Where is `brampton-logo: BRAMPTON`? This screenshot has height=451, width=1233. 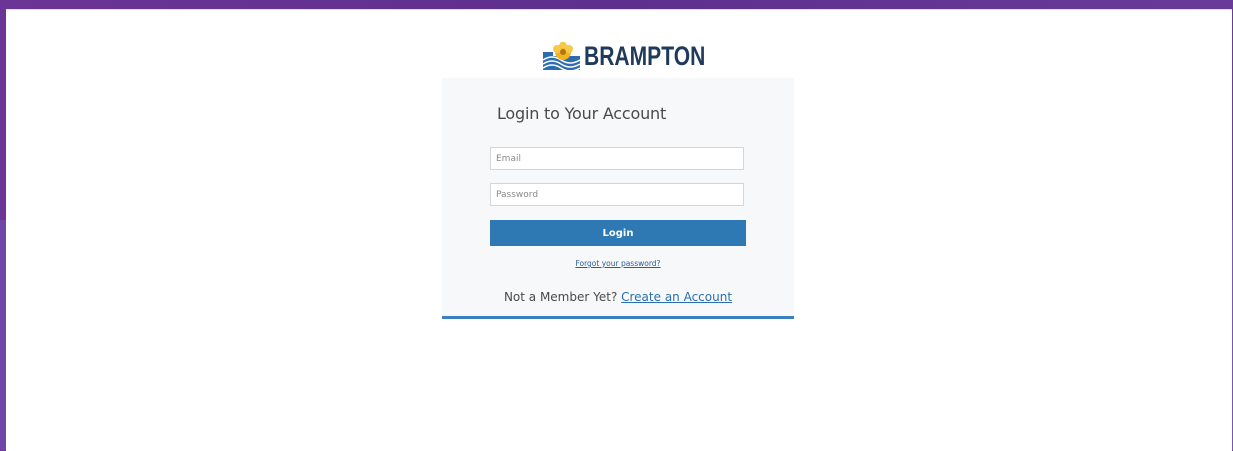 brampton-logo: BRAMPTON is located at coordinates (641, 56).